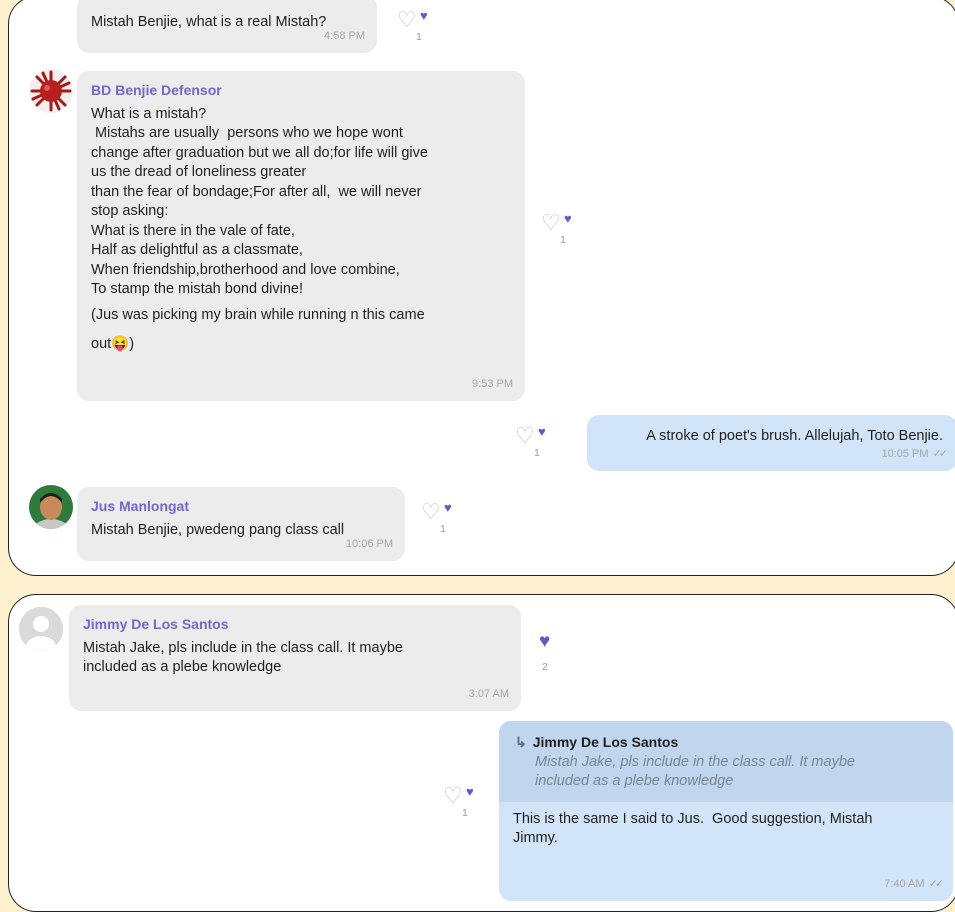 The height and width of the screenshot is (912, 955). Describe the element at coordinates (488, 693) in the screenshot. I see `message-time: 3:07 AM` at that location.